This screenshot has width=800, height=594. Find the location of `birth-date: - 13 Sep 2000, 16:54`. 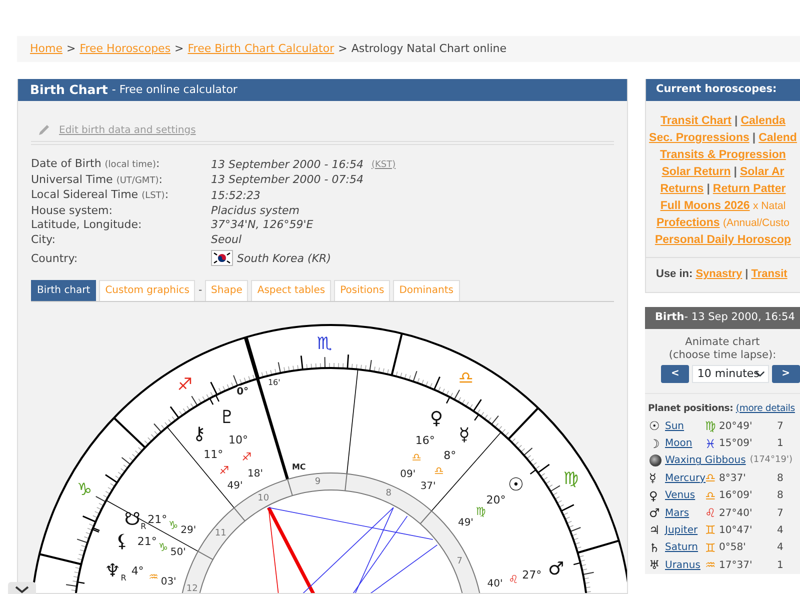

birth-date: - 13 Sep 2000, 16:54 is located at coordinates (739, 317).